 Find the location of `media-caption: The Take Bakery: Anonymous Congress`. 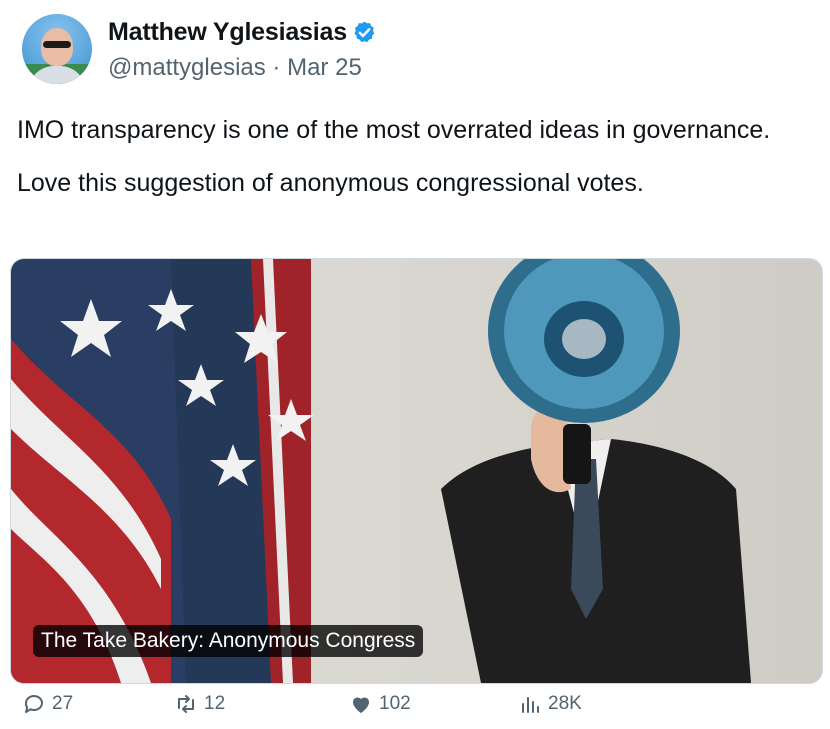

media-caption: The Take Bakery: Anonymous Congress is located at coordinates (228, 641).